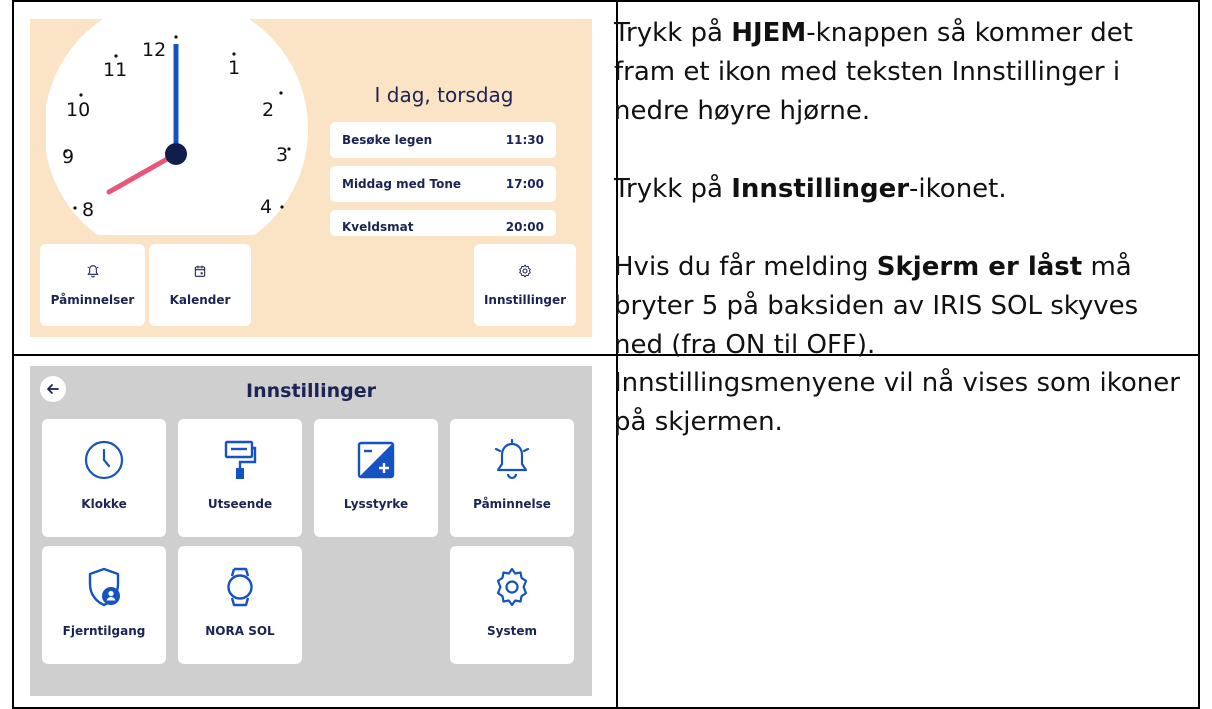 The height and width of the screenshot is (709, 1212). Describe the element at coordinates (200, 285) in the screenshot. I see `calendar-button: Kalender` at that location.